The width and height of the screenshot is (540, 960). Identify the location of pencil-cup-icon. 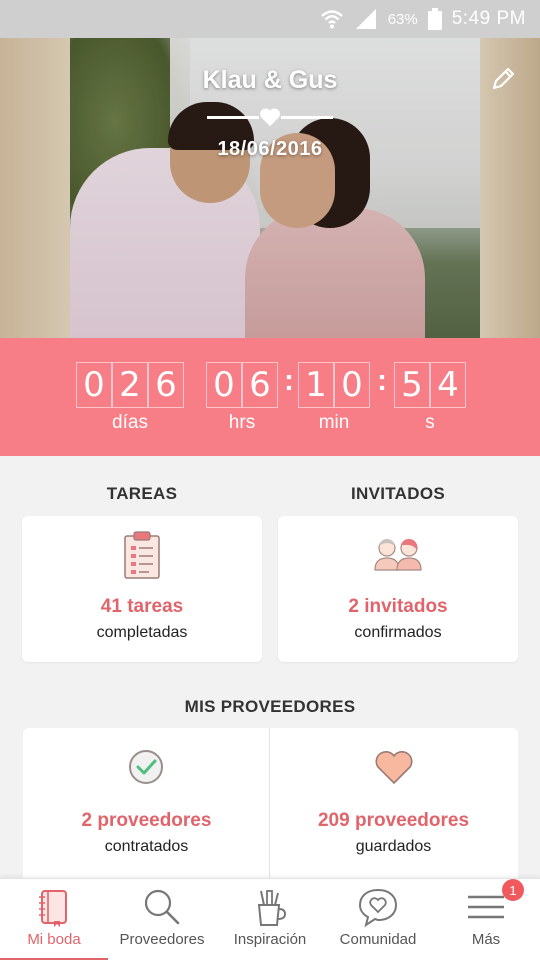
(272, 908).